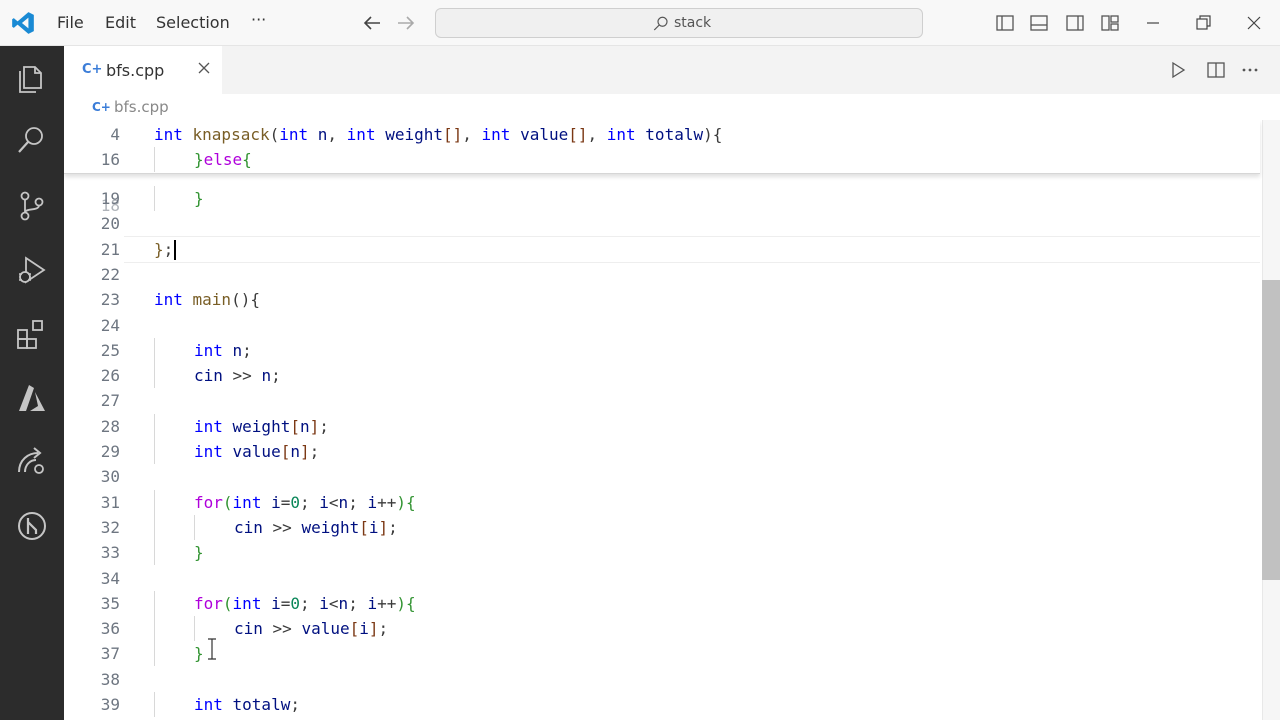  Describe the element at coordinates (1216, 70) in the screenshot. I see `split-editor-icon` at that location.